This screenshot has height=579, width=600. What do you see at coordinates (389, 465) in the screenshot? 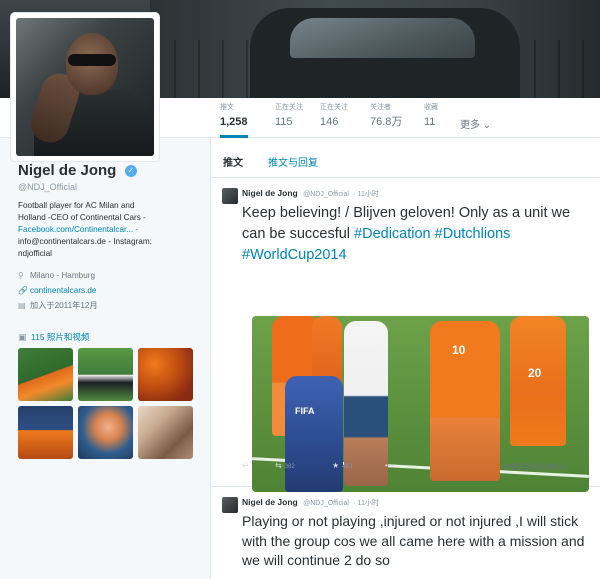
I see `more-dots-icon: •••` at bounding box center [389, 465].